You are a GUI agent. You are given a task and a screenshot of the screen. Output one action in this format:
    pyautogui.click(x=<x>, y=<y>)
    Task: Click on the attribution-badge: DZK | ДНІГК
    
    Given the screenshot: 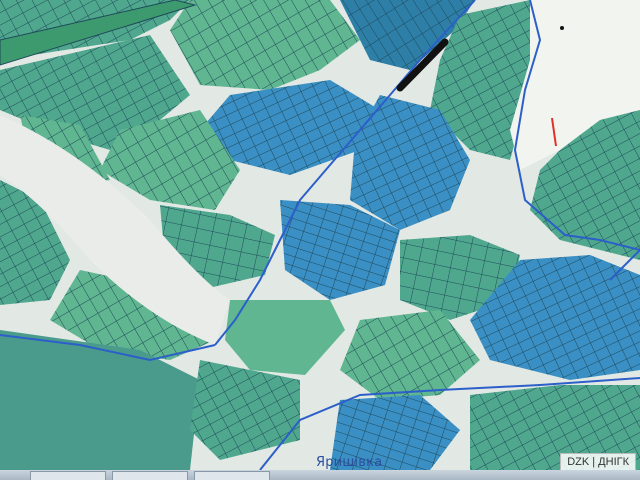 What is the action you would take?
    pyautogui.click(x=598, y=462)
    